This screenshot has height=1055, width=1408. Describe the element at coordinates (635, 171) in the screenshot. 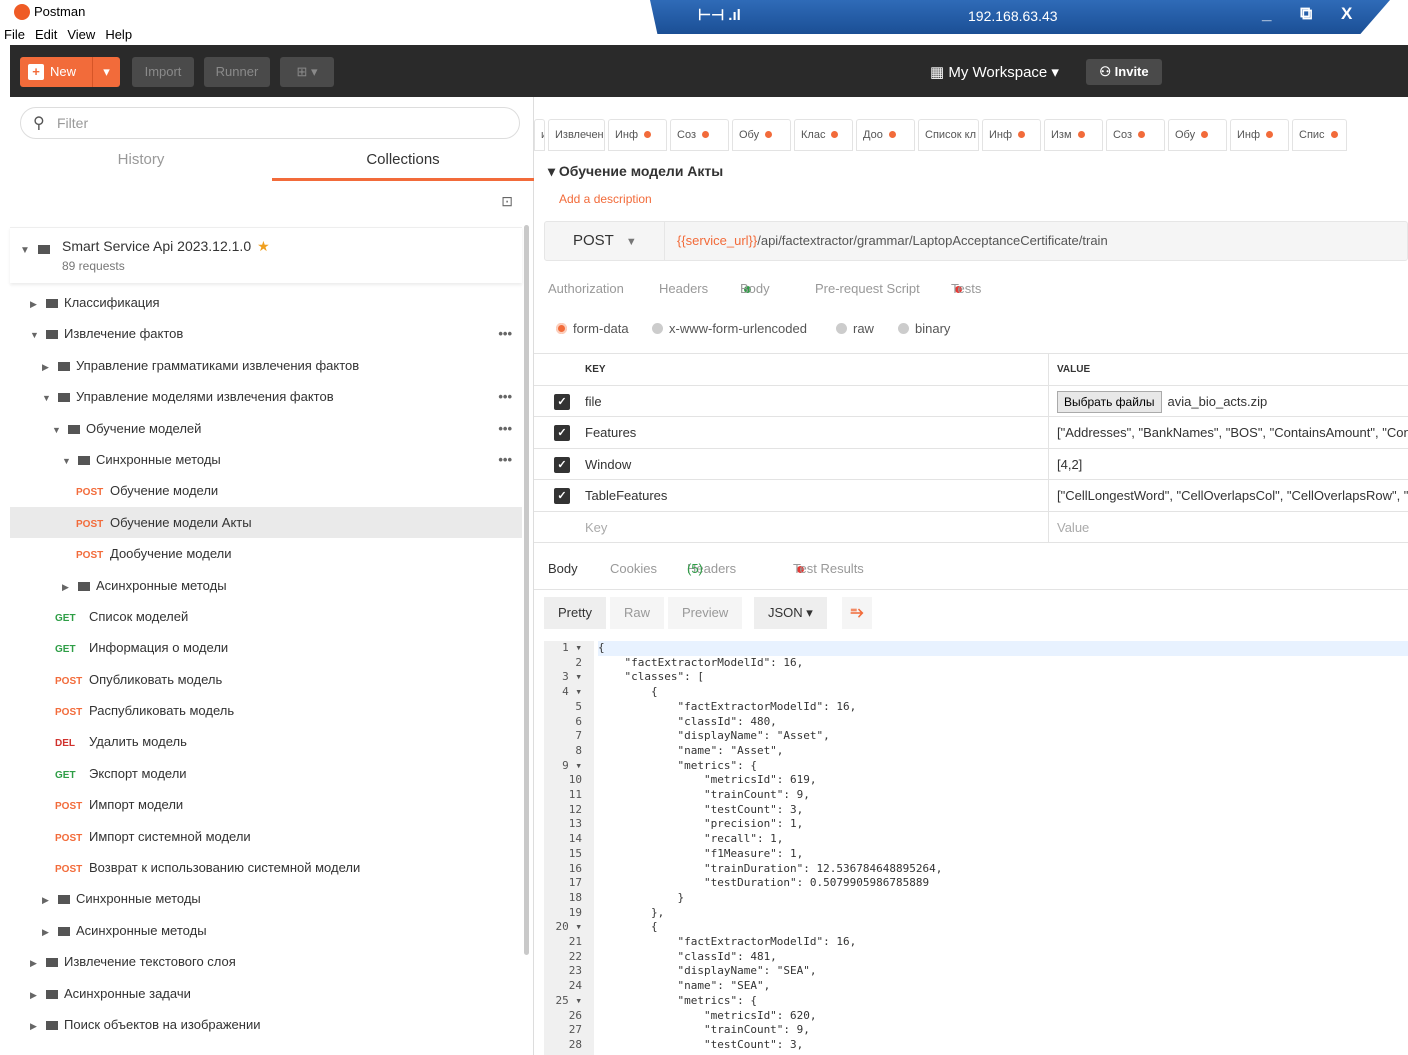

I see `request-title: ▾ Обучение модели Акты` at that location.